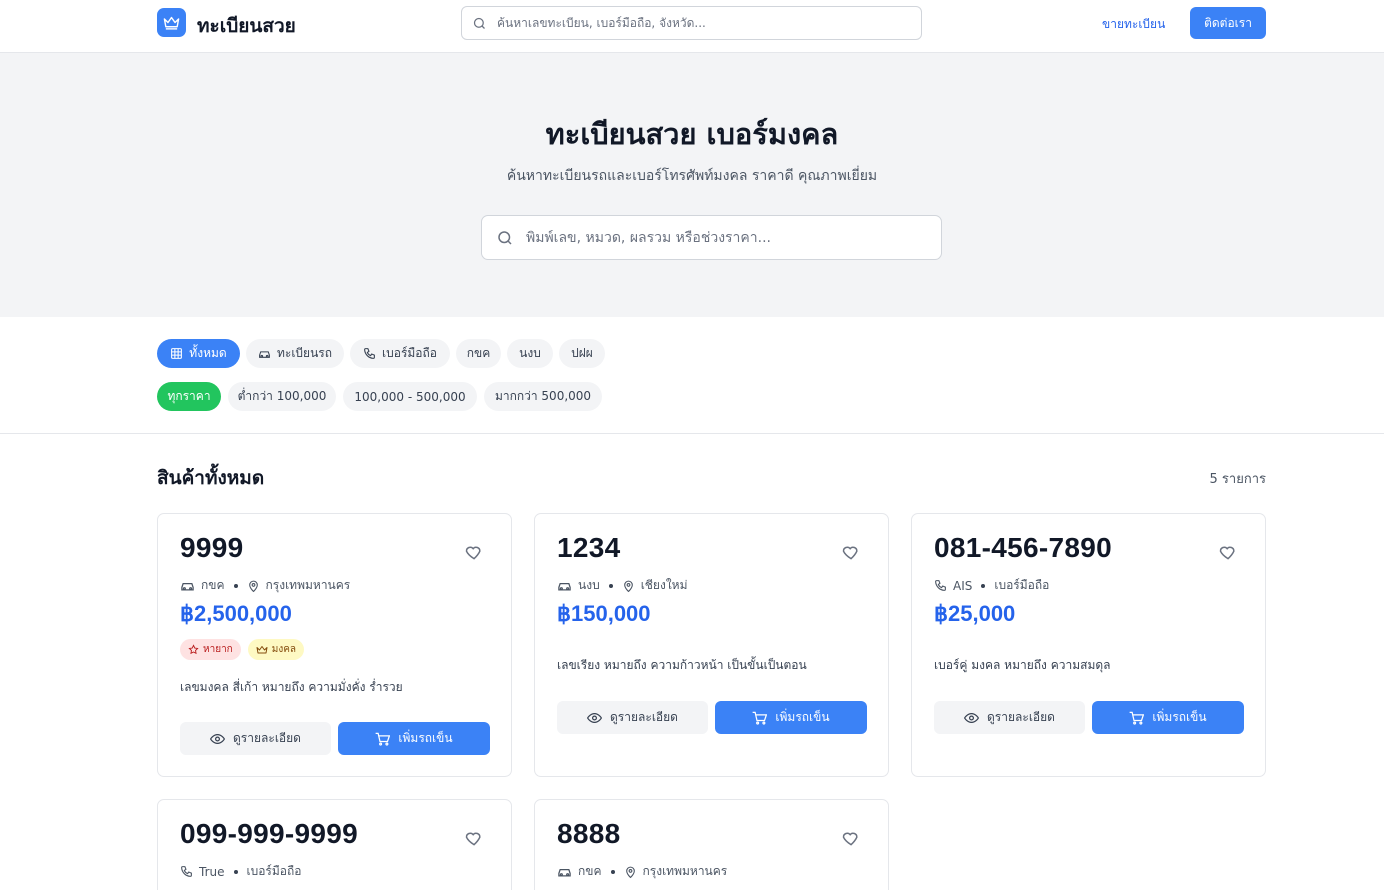  I want to click on hero-title: ทะเบียนสวย เบอร์มงคล, so click(692, 134).